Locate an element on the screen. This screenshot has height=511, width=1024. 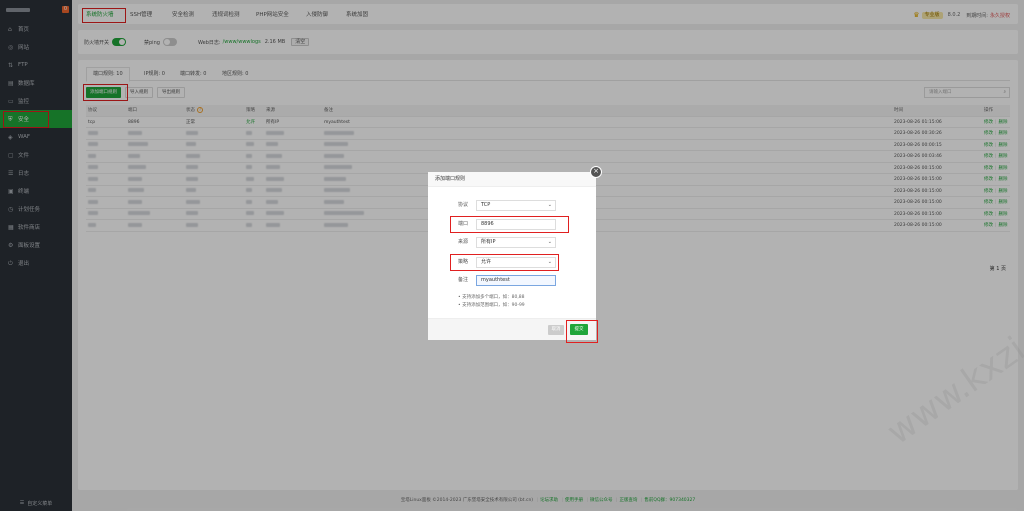
remark-value: myauthtest is located at coordinates (495, 280).